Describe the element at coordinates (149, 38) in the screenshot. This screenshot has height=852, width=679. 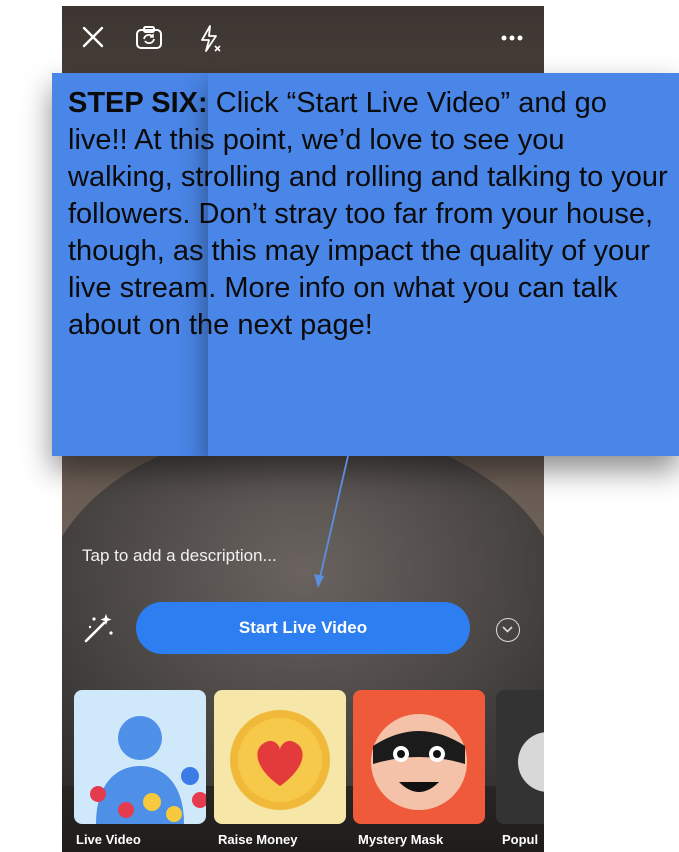
I see `camera-flip-icon` at that location.